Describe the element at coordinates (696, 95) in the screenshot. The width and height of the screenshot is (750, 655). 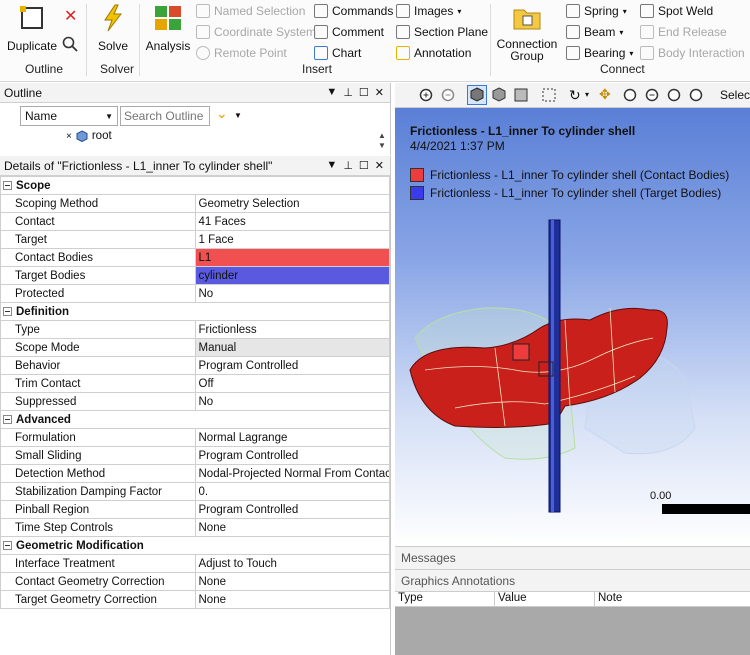
I see `magnifier-icon` at that location.